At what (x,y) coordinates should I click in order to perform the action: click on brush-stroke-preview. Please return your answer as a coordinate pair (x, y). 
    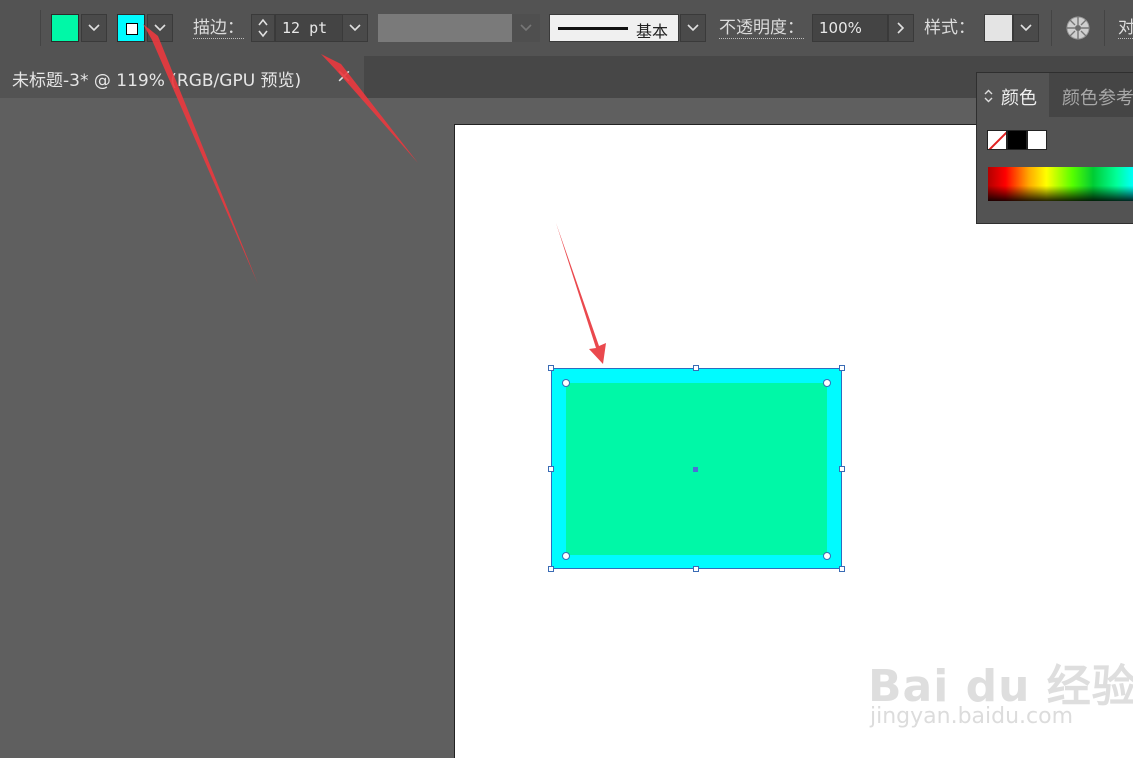
    Looking at the image, I should click on (593, 28).